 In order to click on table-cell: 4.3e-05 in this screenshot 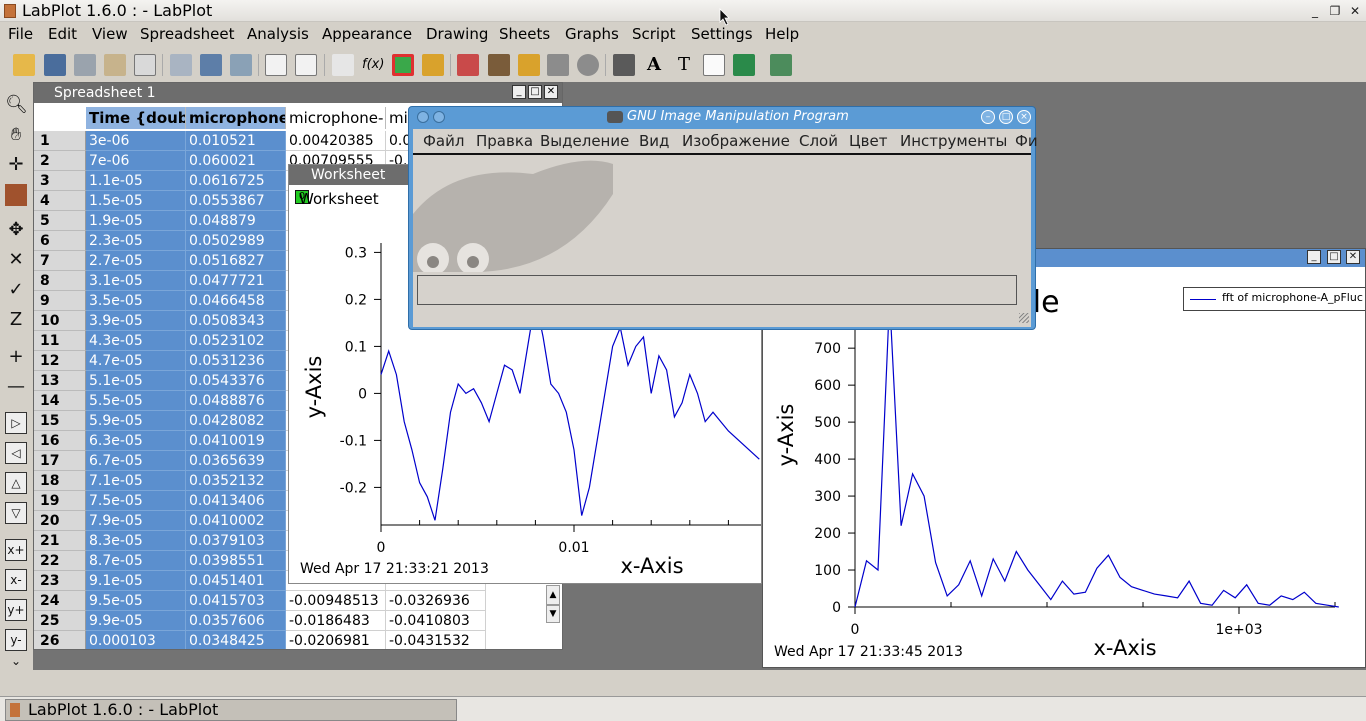, I will do `click(136, 341)`.